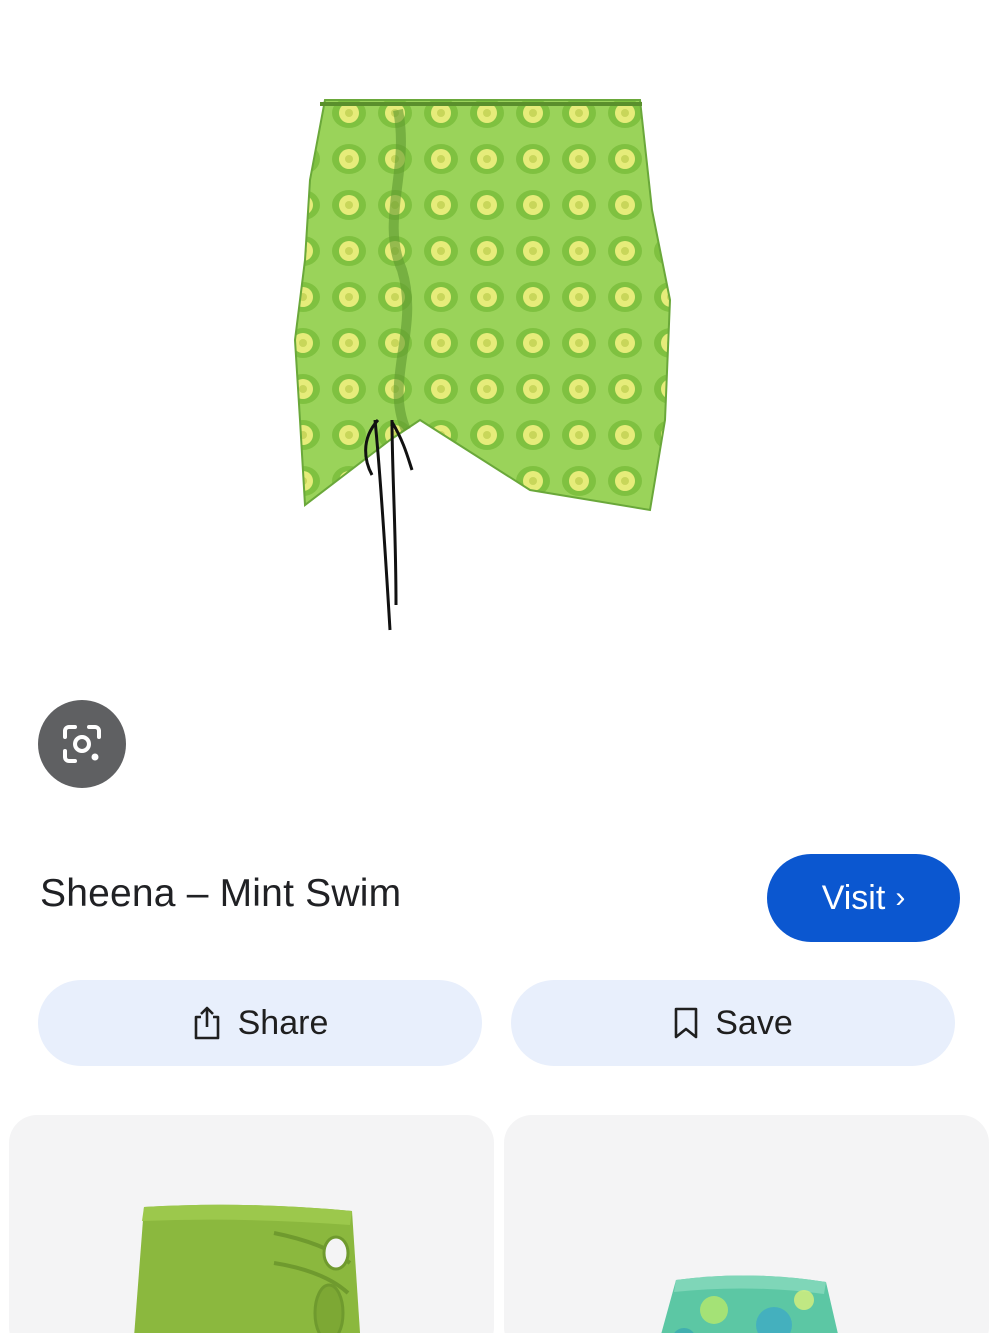  Describe the element at coordinates (206, 1023) in the screenshot. I see `share-icon` at that location.